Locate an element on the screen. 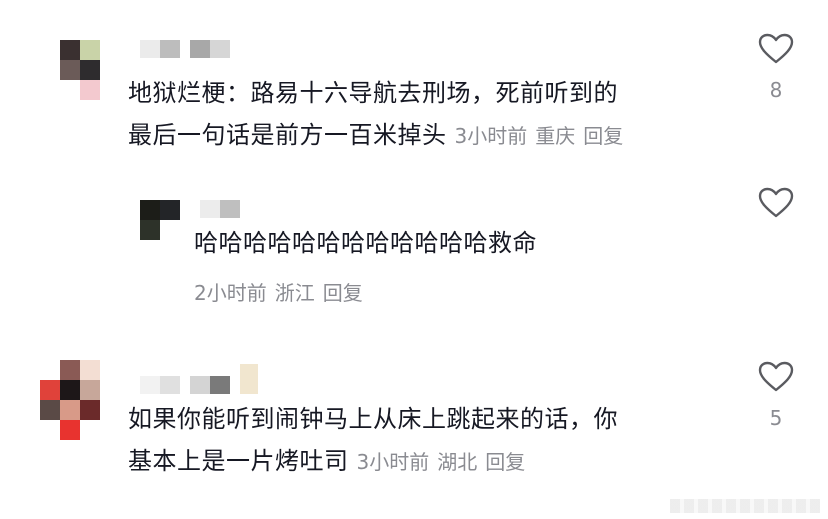 The width and height of the screenshot is (828, 519). watermark-redacted is located at coordinates (745, 506).